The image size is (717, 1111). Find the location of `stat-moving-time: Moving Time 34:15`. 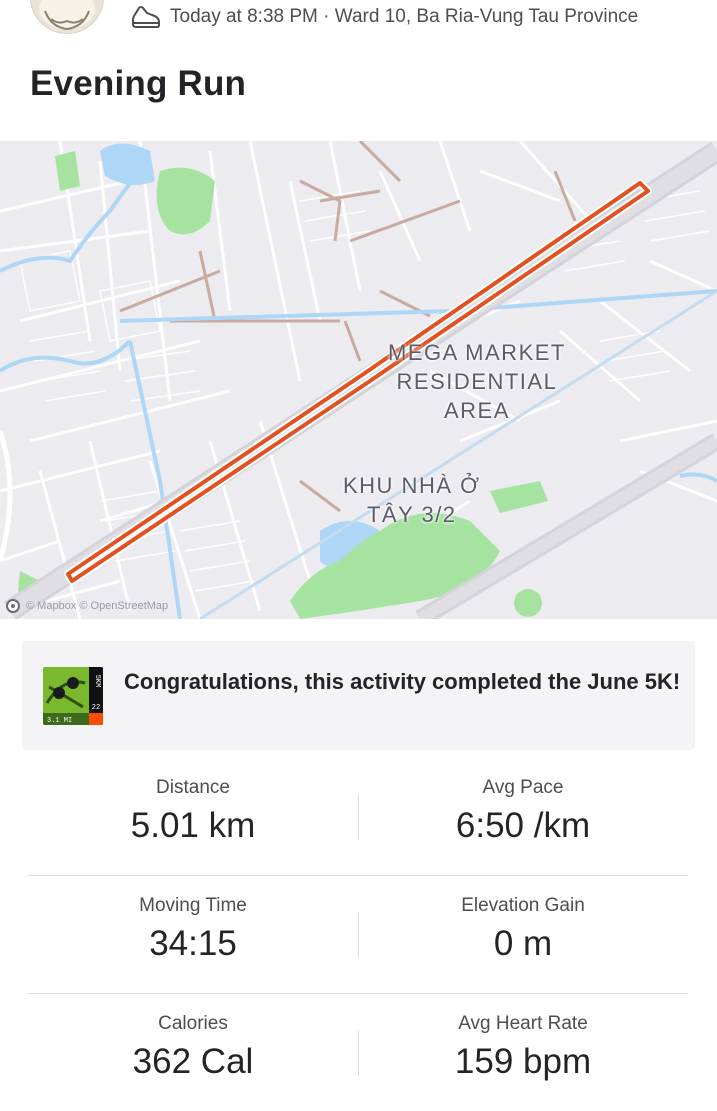

stat-moving-time: Moving Time 34:15 is located at coordinates (193, 929).